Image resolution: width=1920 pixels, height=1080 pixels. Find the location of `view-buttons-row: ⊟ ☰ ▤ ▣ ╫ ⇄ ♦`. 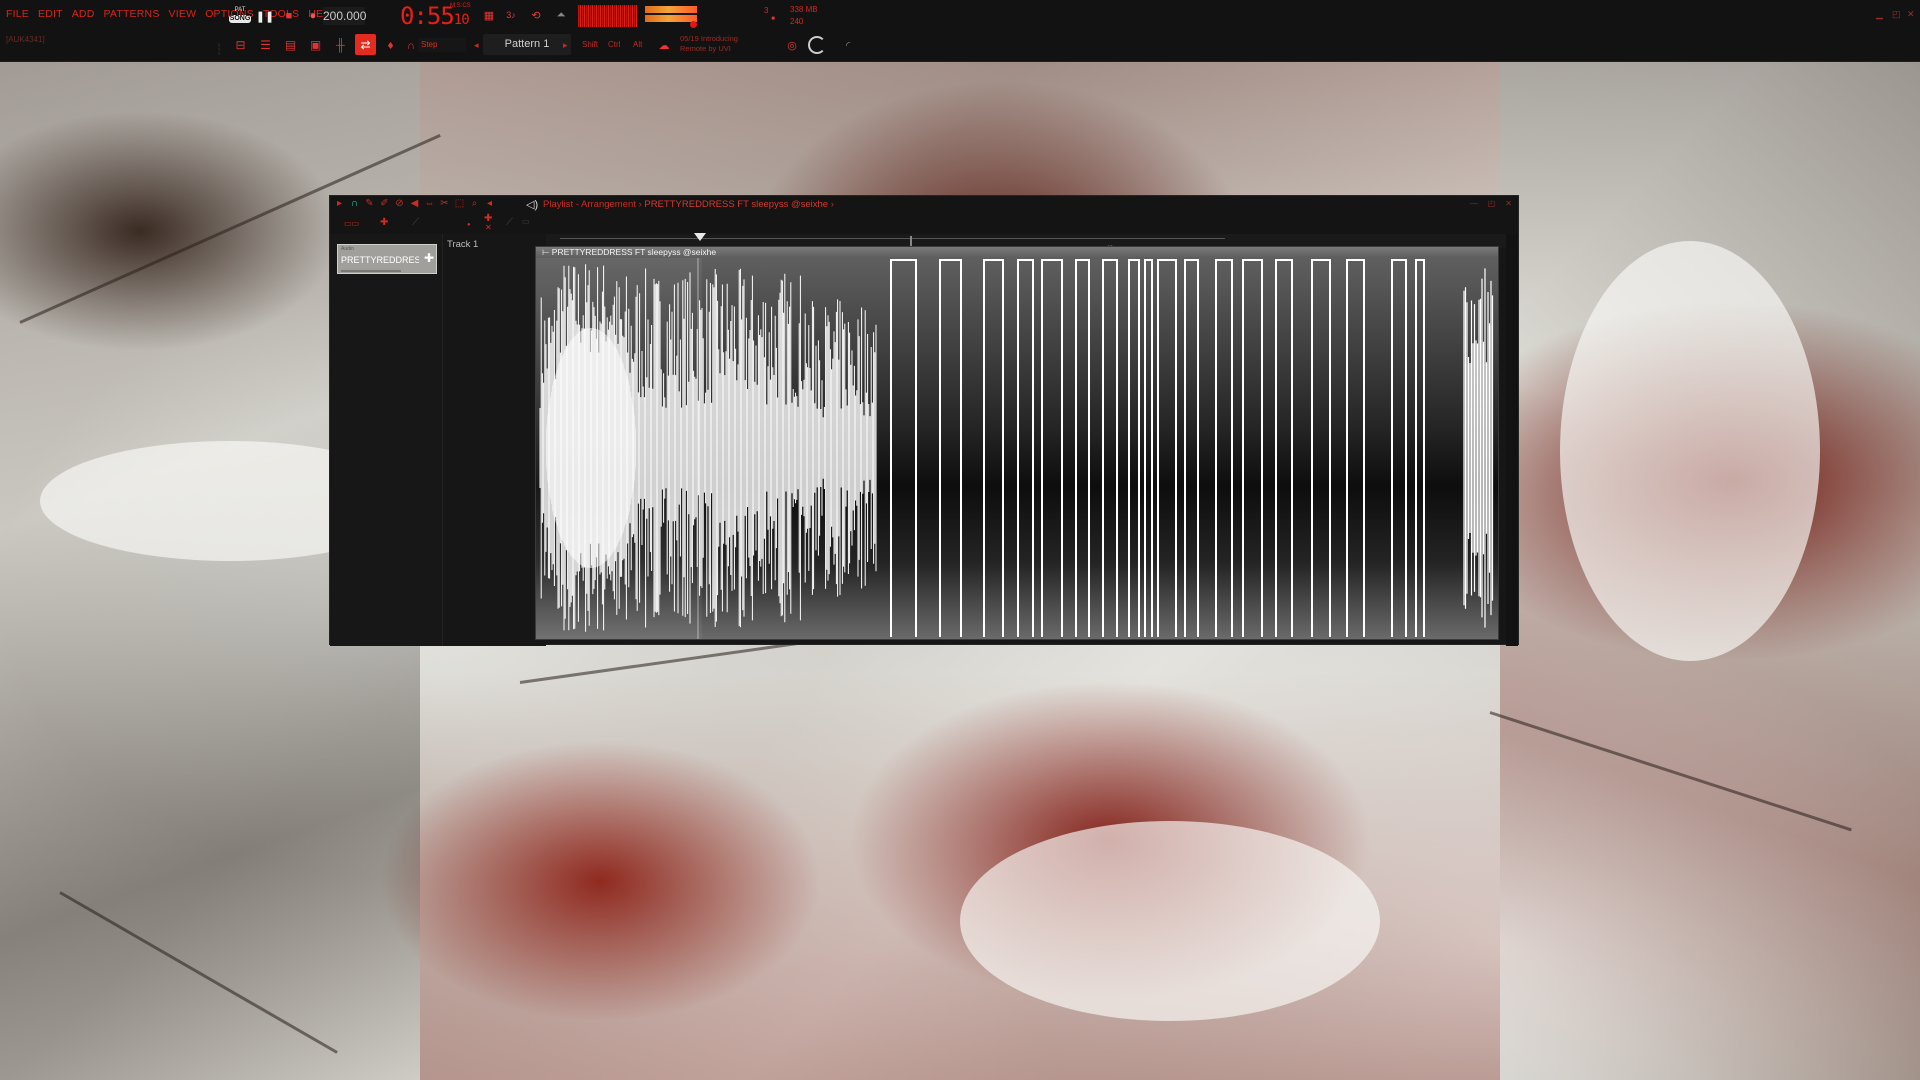

view-buttons-row: ⊟ ☰ ▤ ▣ ╫ ⇄ ♦ is located at coordinates (315, 44).